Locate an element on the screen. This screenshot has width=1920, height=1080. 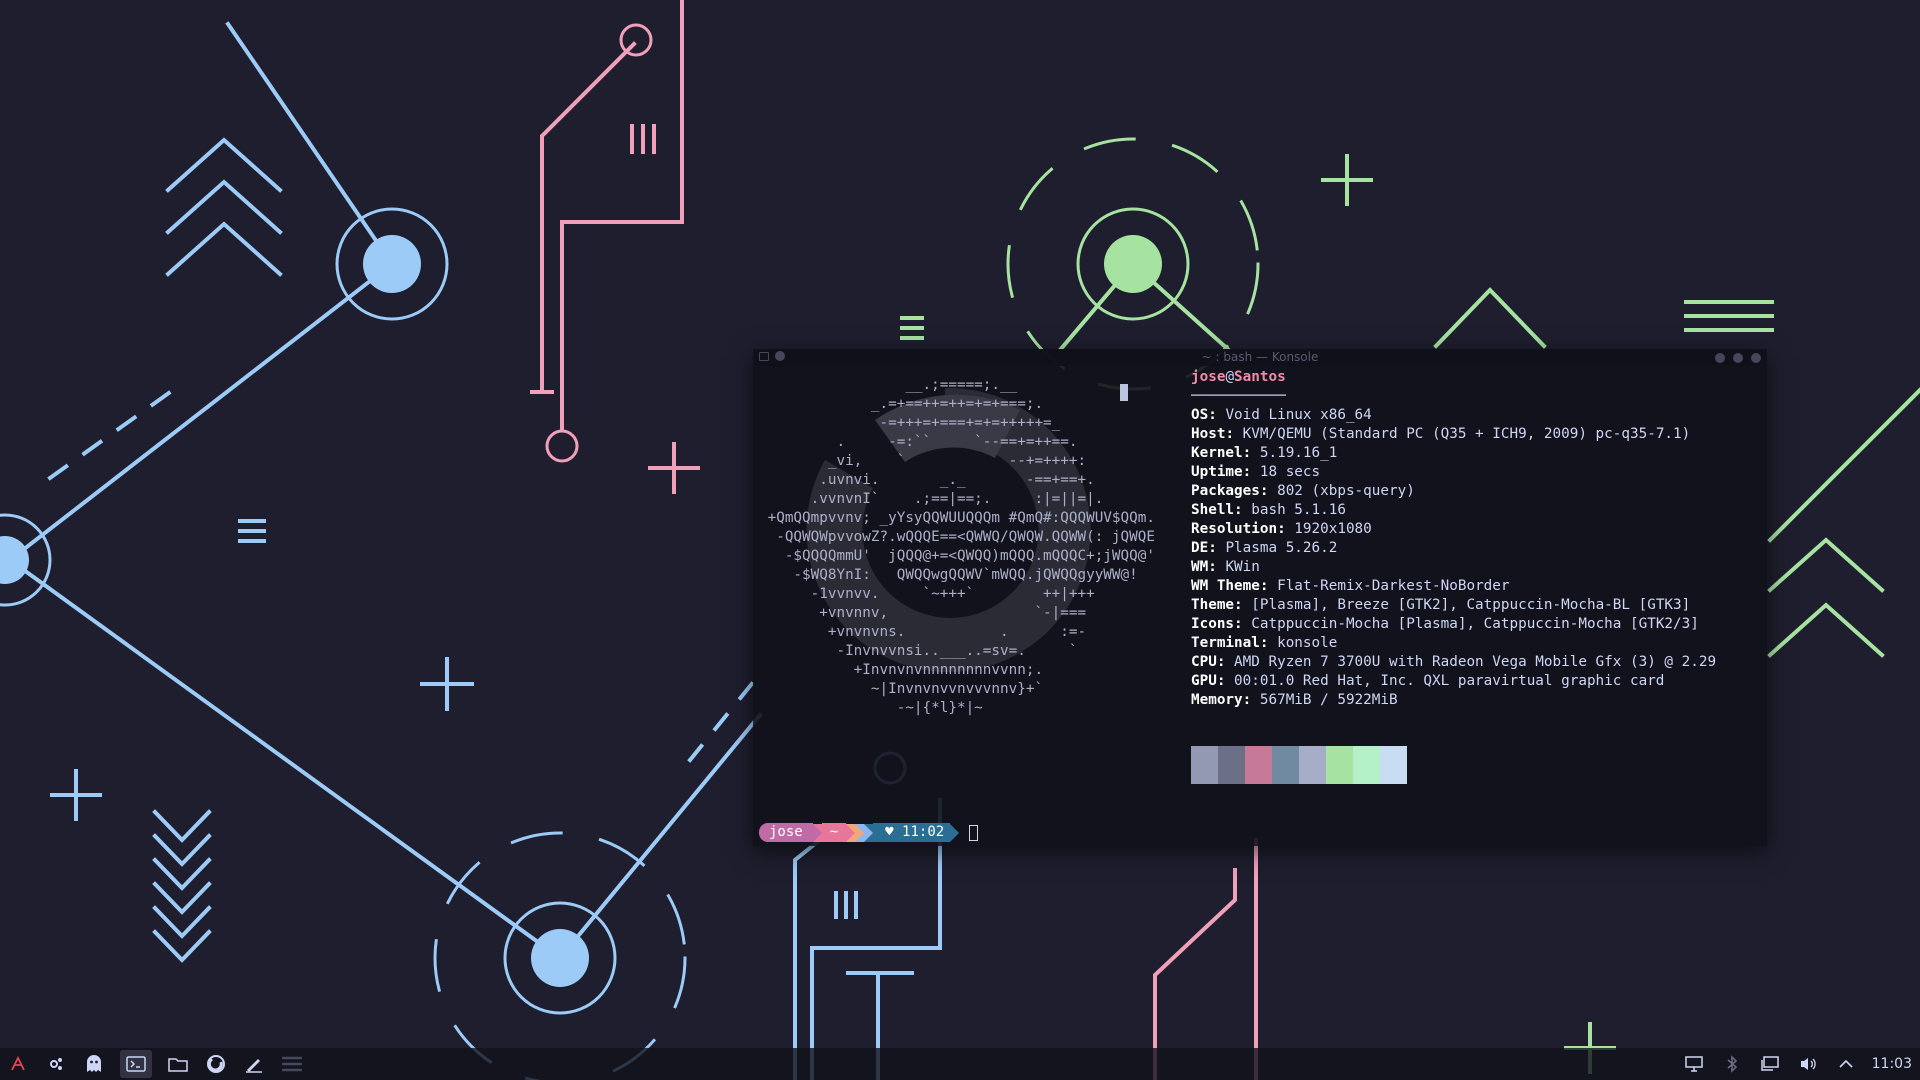
network-icon is located at coordinates (1770, 1064).